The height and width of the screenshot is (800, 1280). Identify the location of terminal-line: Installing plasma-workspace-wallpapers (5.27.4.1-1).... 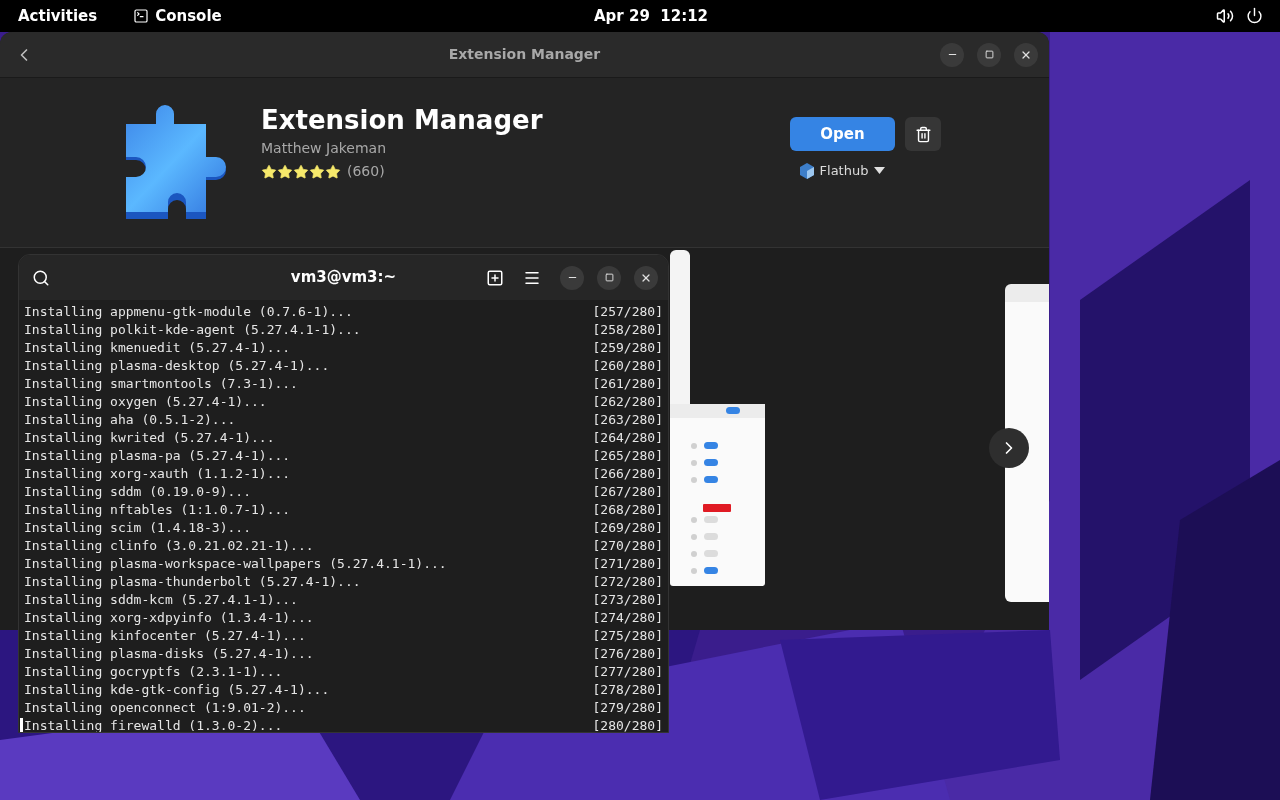
(235, 564).